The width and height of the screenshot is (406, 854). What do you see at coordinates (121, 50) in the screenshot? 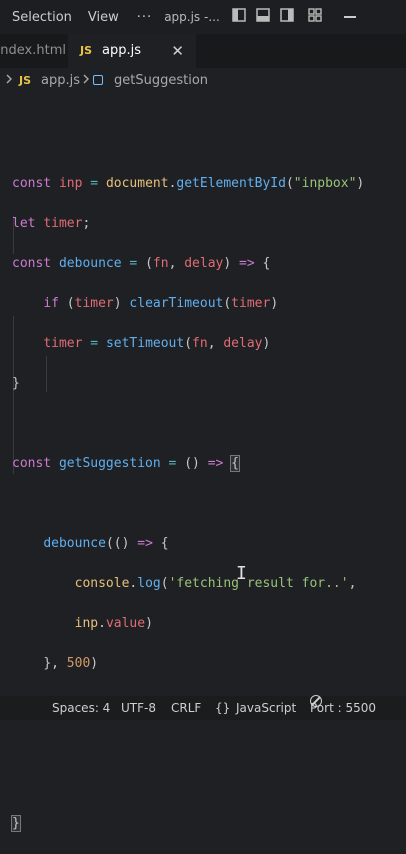
I see `tab-label: app.js` at bounding box center [121, 50].